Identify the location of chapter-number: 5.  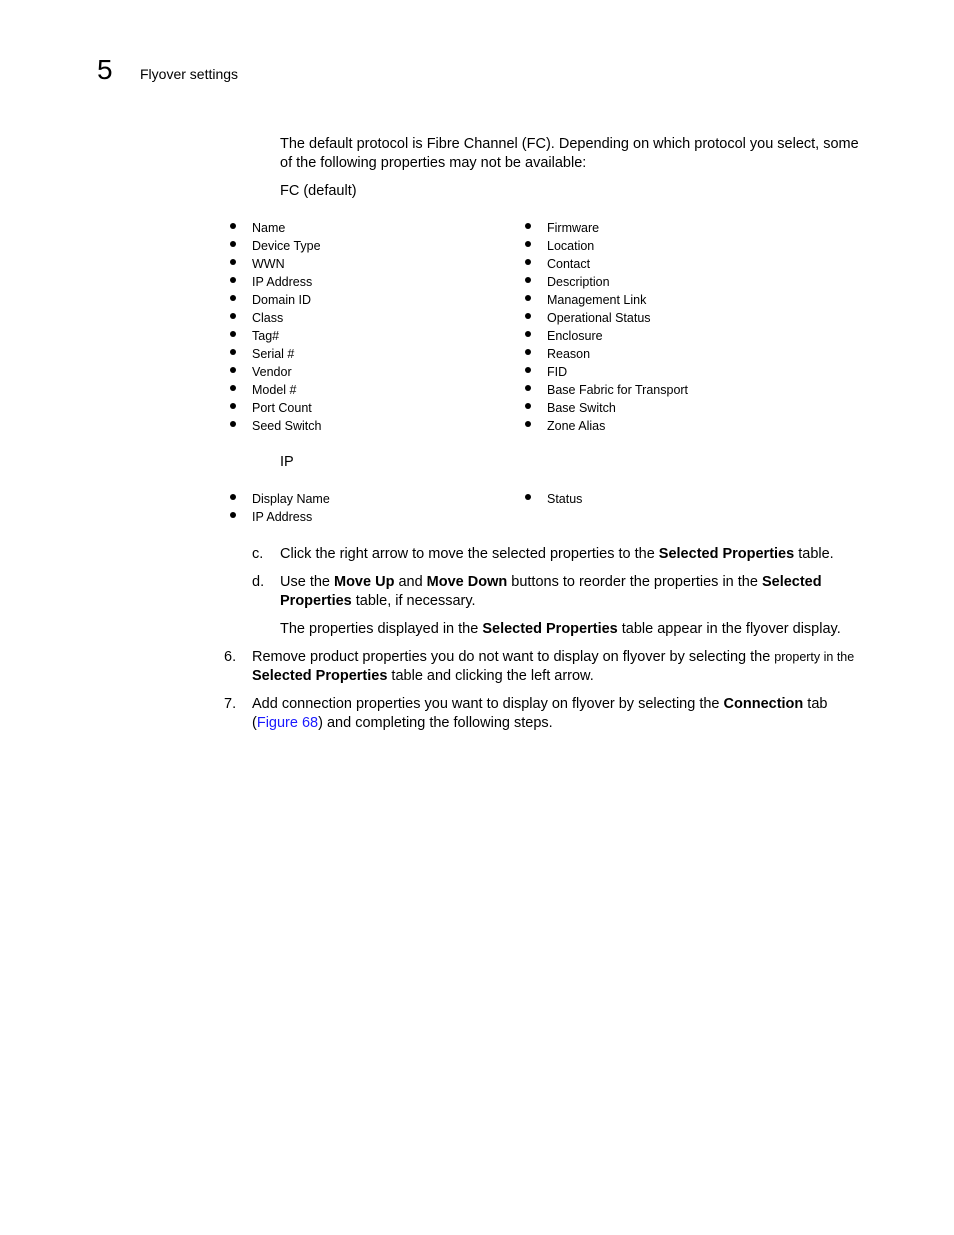
(105, 69).